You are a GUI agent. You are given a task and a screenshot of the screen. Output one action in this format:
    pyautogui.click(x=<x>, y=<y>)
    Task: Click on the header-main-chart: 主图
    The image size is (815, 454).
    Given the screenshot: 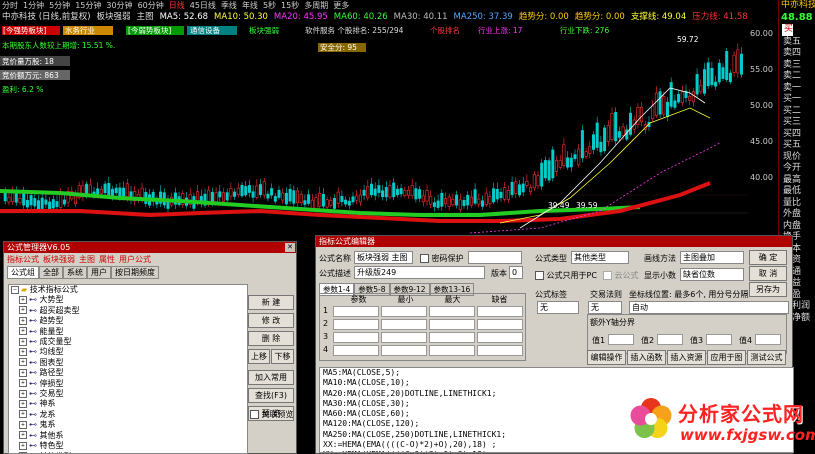 What is the action you would take?
    pyautogui.click(x=87, y=259)
    